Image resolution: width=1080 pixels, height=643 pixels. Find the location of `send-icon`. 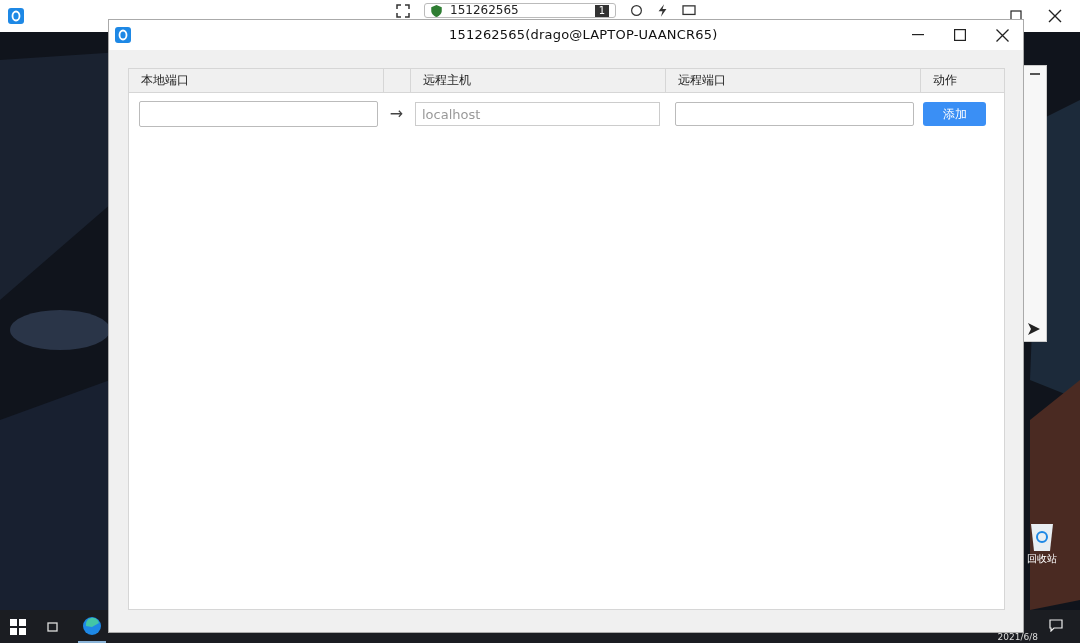

send-icon is located at coordinates (1034, 329).